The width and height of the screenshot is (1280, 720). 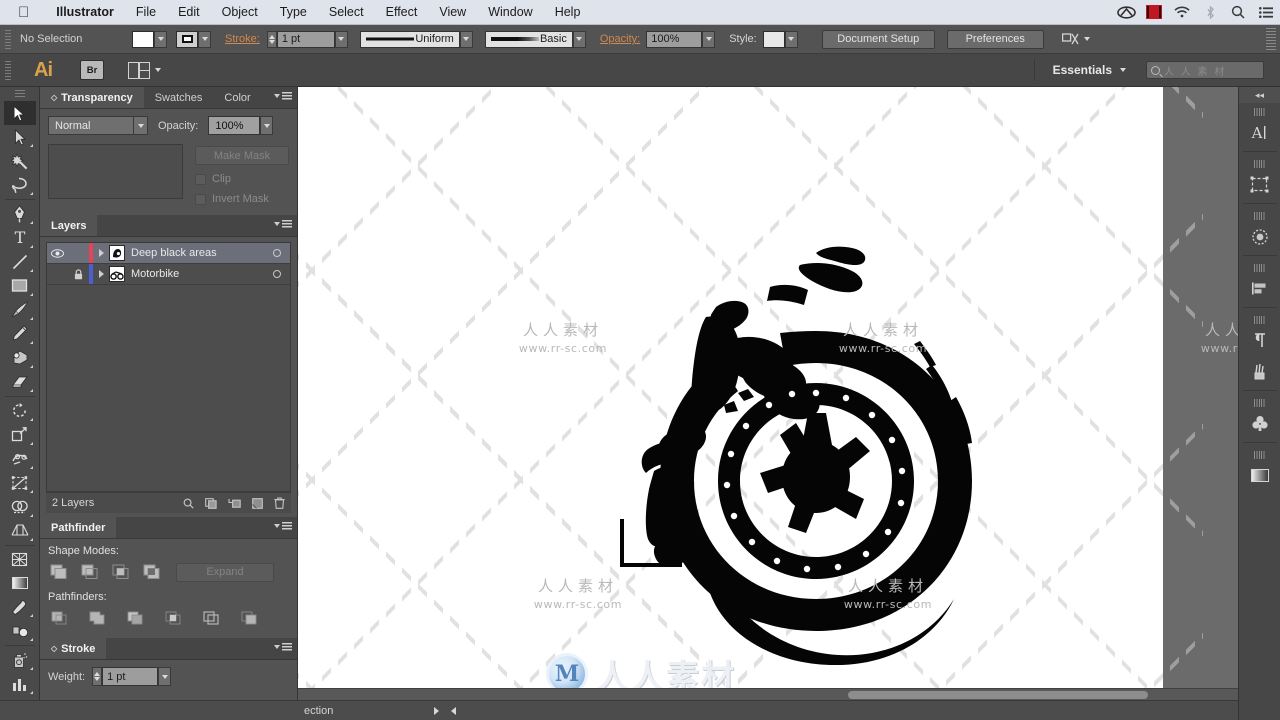 I want to click on opacity-dropdown, so click(x=709, y=39).